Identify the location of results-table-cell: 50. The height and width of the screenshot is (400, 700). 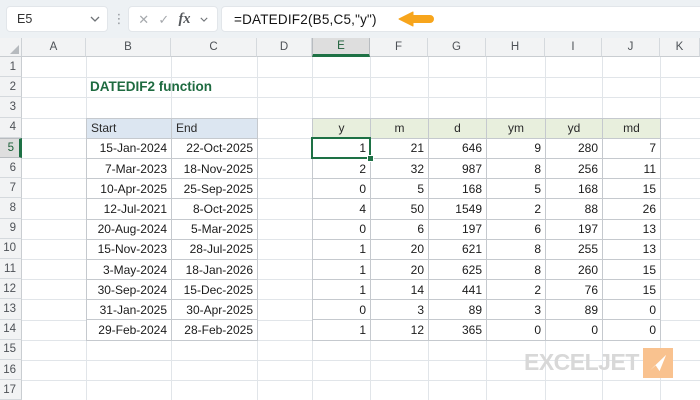
(400, 209).